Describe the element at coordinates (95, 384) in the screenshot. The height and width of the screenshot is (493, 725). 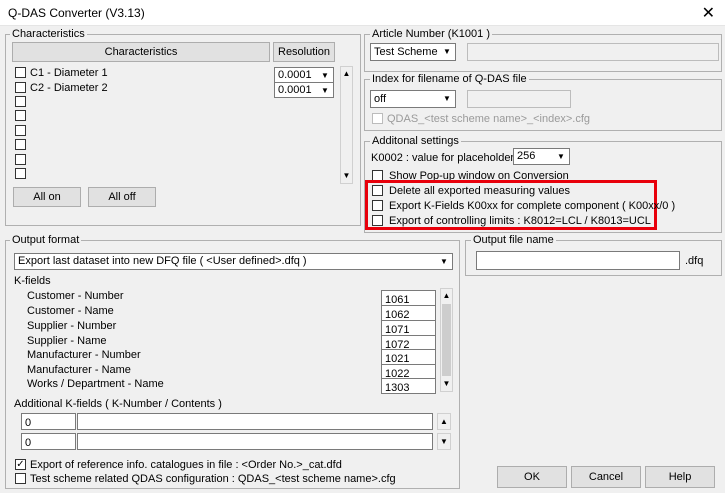
I see `kfield-label: Works / Department - Name` at that location.